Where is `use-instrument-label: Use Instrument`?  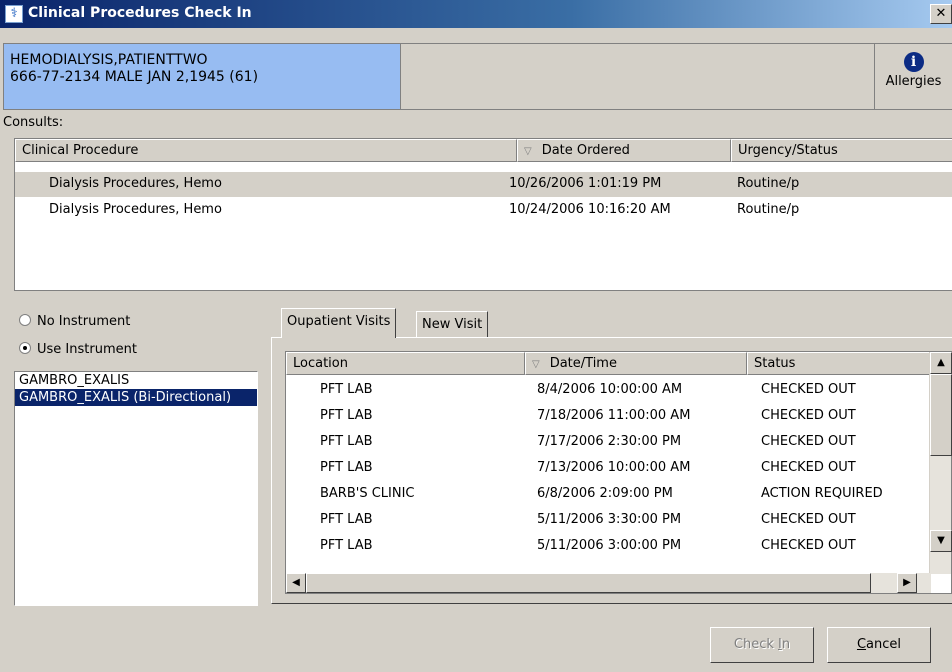
use-instrument-label: Use Instrument is located at coordinates (87, 349).